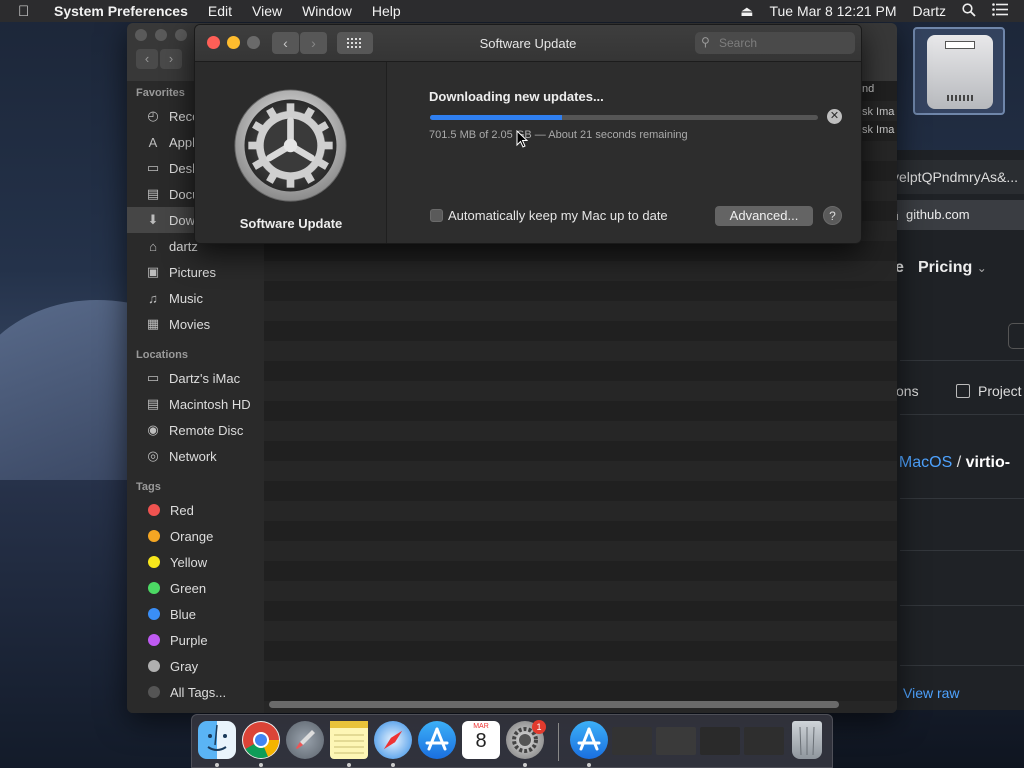 This screenshot has height=768, width=1024. What do you see at coordinates (929, 11) in the screenshot?
I see `menu-user: Dartz` at bounding box center [929, 11].